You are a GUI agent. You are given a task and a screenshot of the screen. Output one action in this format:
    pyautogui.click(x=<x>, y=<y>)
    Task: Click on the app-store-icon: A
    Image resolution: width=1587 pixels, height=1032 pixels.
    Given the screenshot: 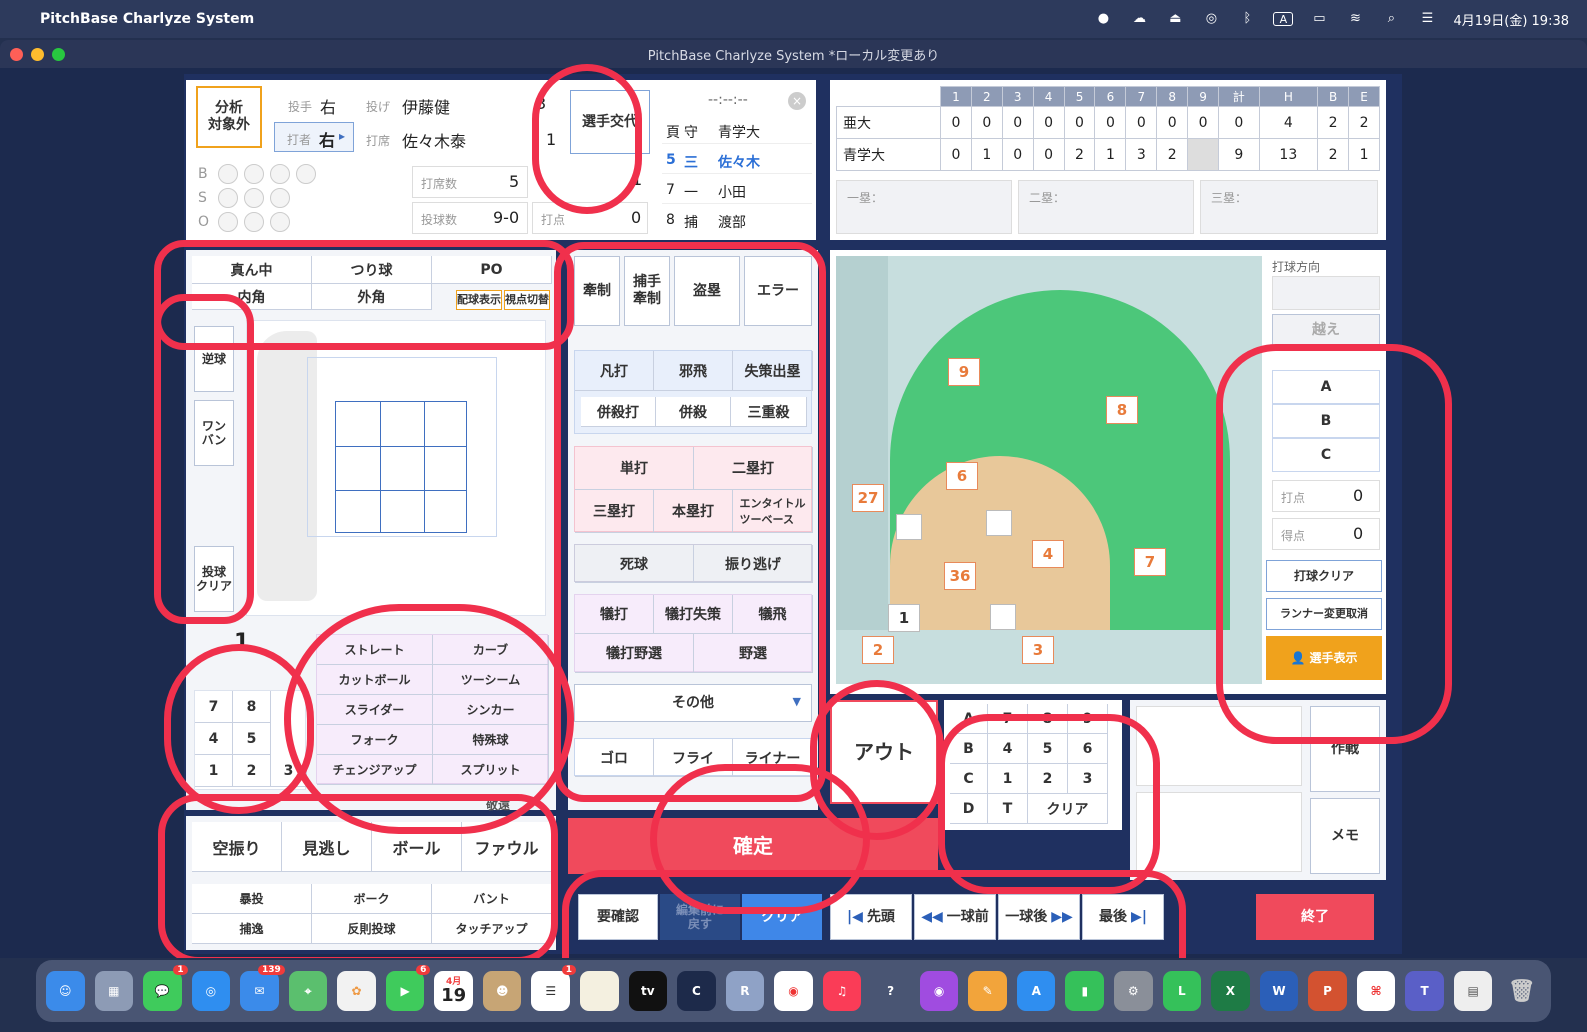 What is the action you would take?
    pyautogui.click(x=1036, y=991)
    